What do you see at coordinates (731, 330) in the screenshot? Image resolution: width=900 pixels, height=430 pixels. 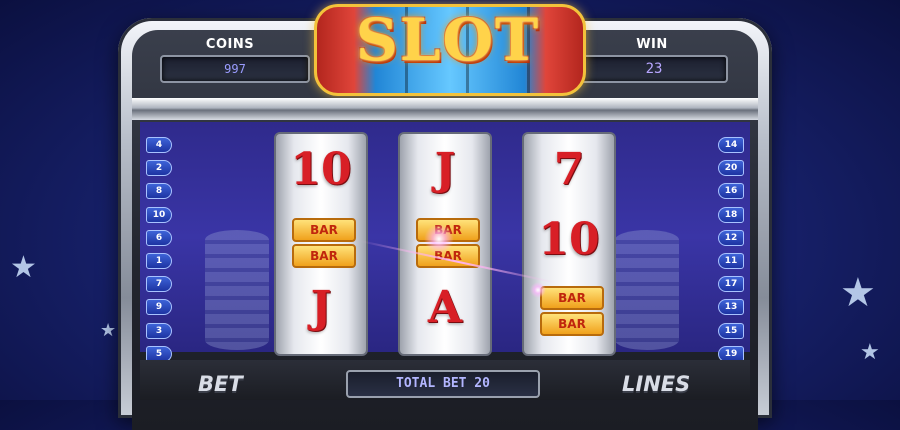 I see `payline-badge: 15` at bounding box center [731, 330].